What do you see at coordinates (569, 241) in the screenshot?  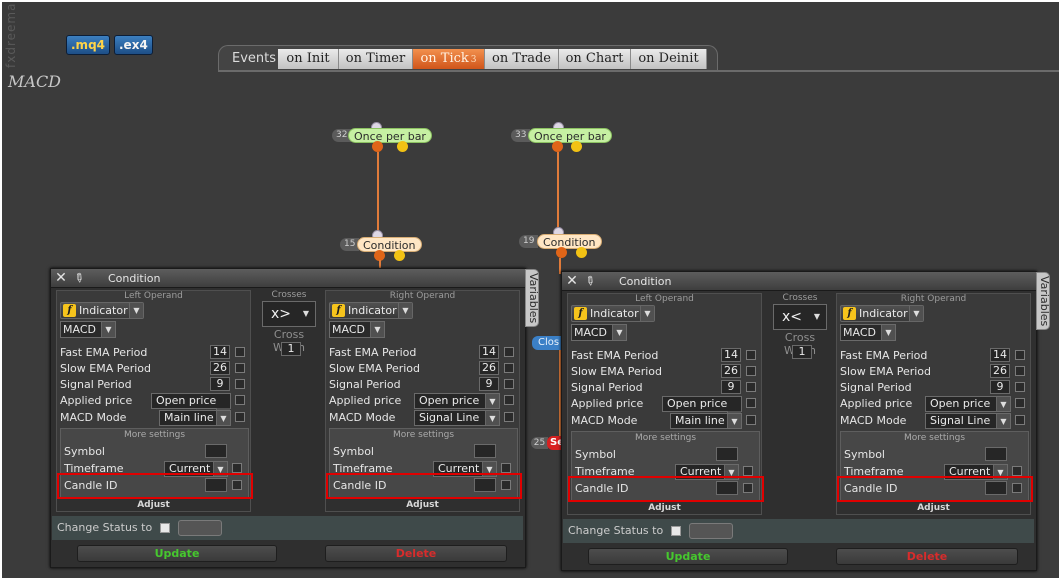 I see `condition-block: Condition` at bounding box center [569, 241].